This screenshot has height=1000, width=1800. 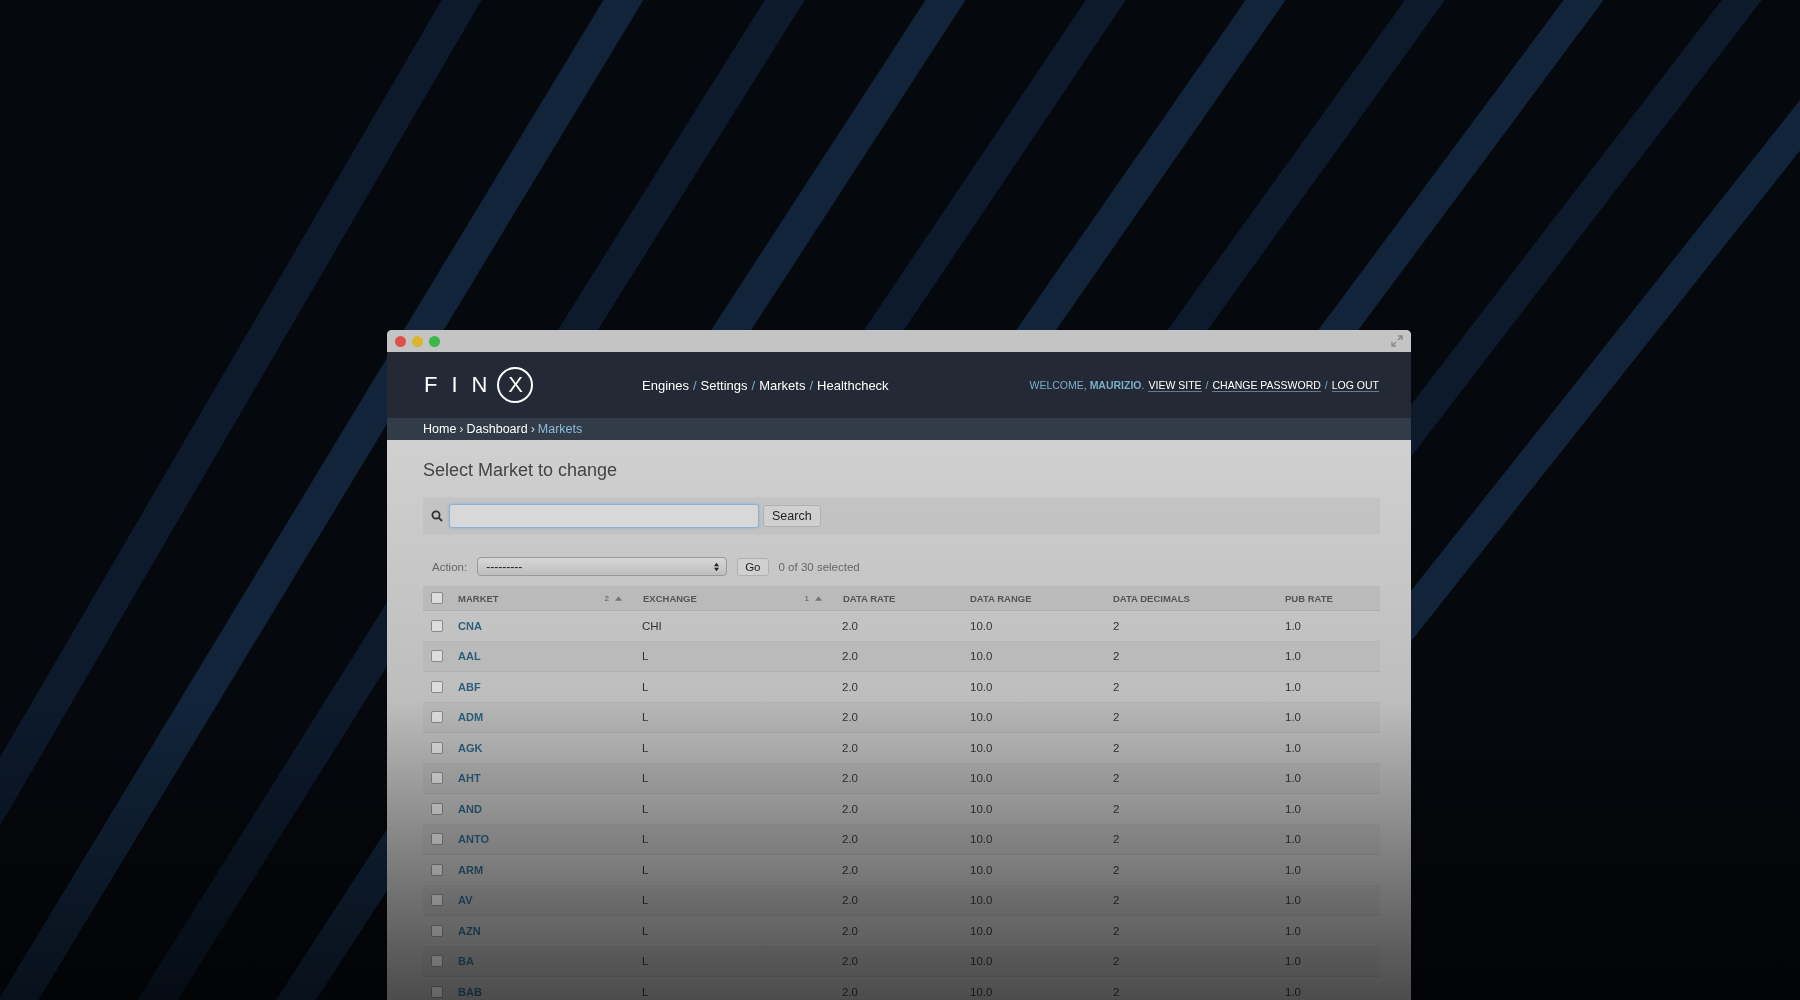 I want to click on column-header: DATA RATE, so click(x=869, y=598).